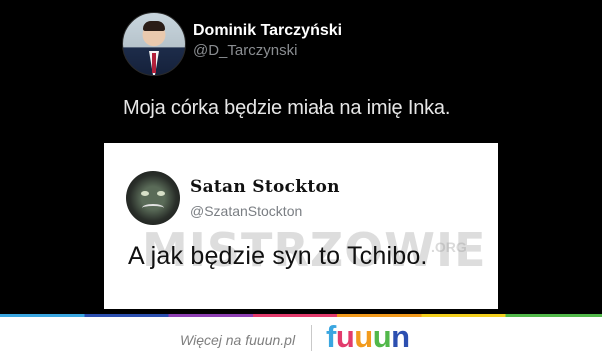  I want to click on brand-letter: n, so click(400, 336).